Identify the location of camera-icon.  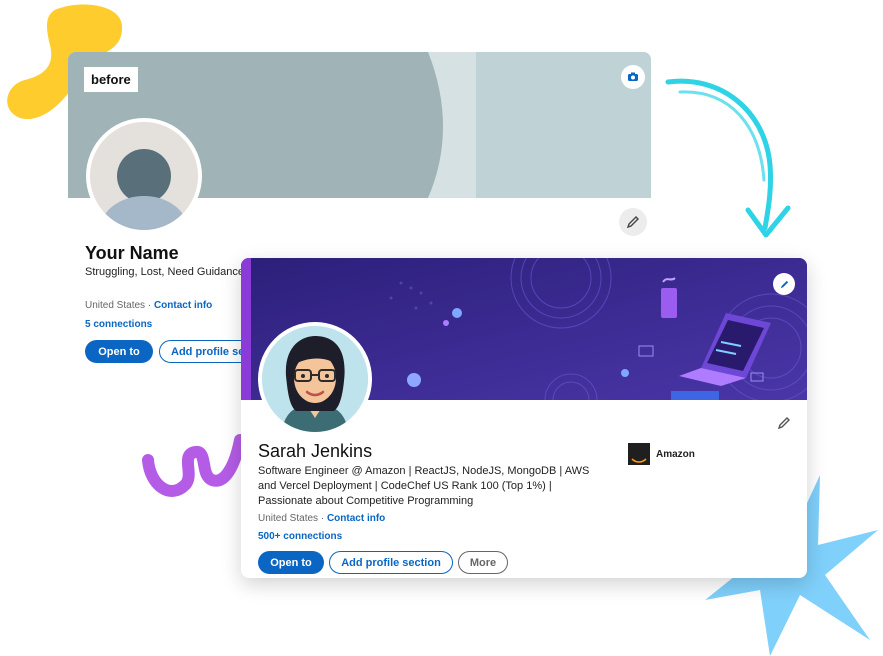
(633, 76).